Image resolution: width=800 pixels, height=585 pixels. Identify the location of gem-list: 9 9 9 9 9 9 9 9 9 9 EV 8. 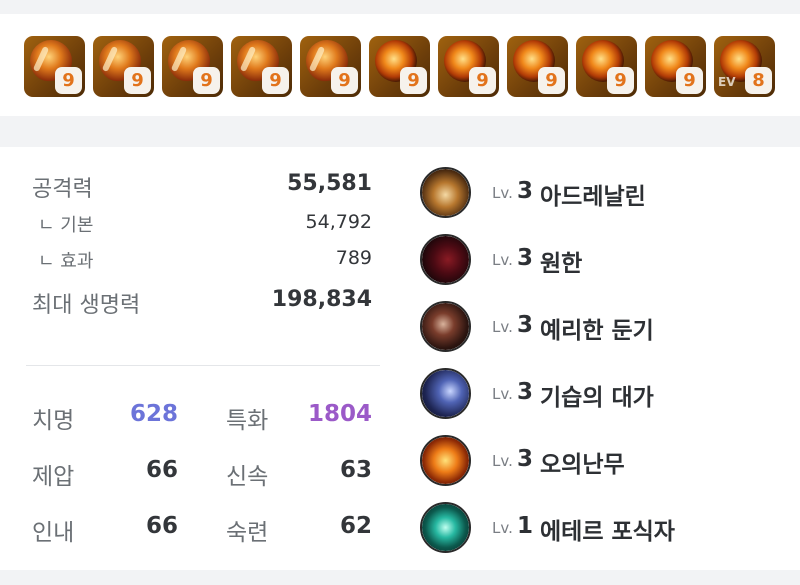
(399, 66).